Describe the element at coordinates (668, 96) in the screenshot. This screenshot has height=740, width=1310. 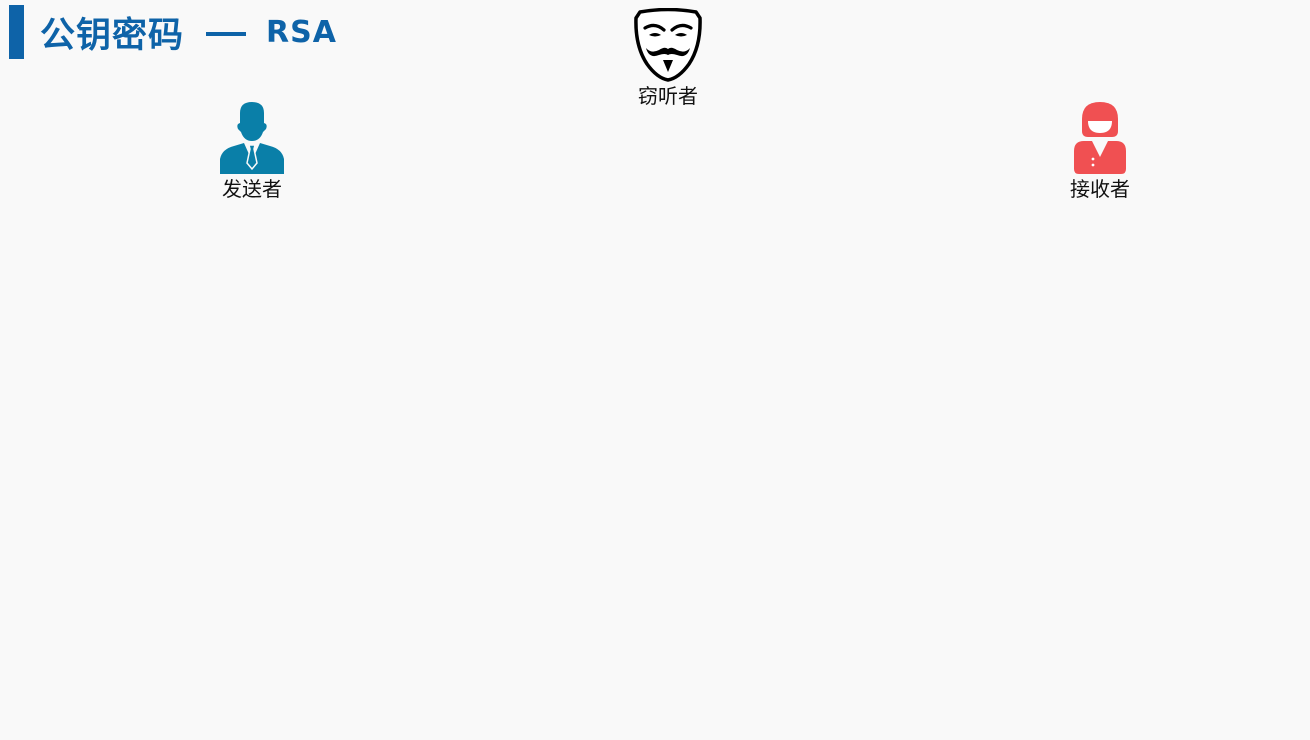
I see `eavesdropper-label: 窃听者` at that location.